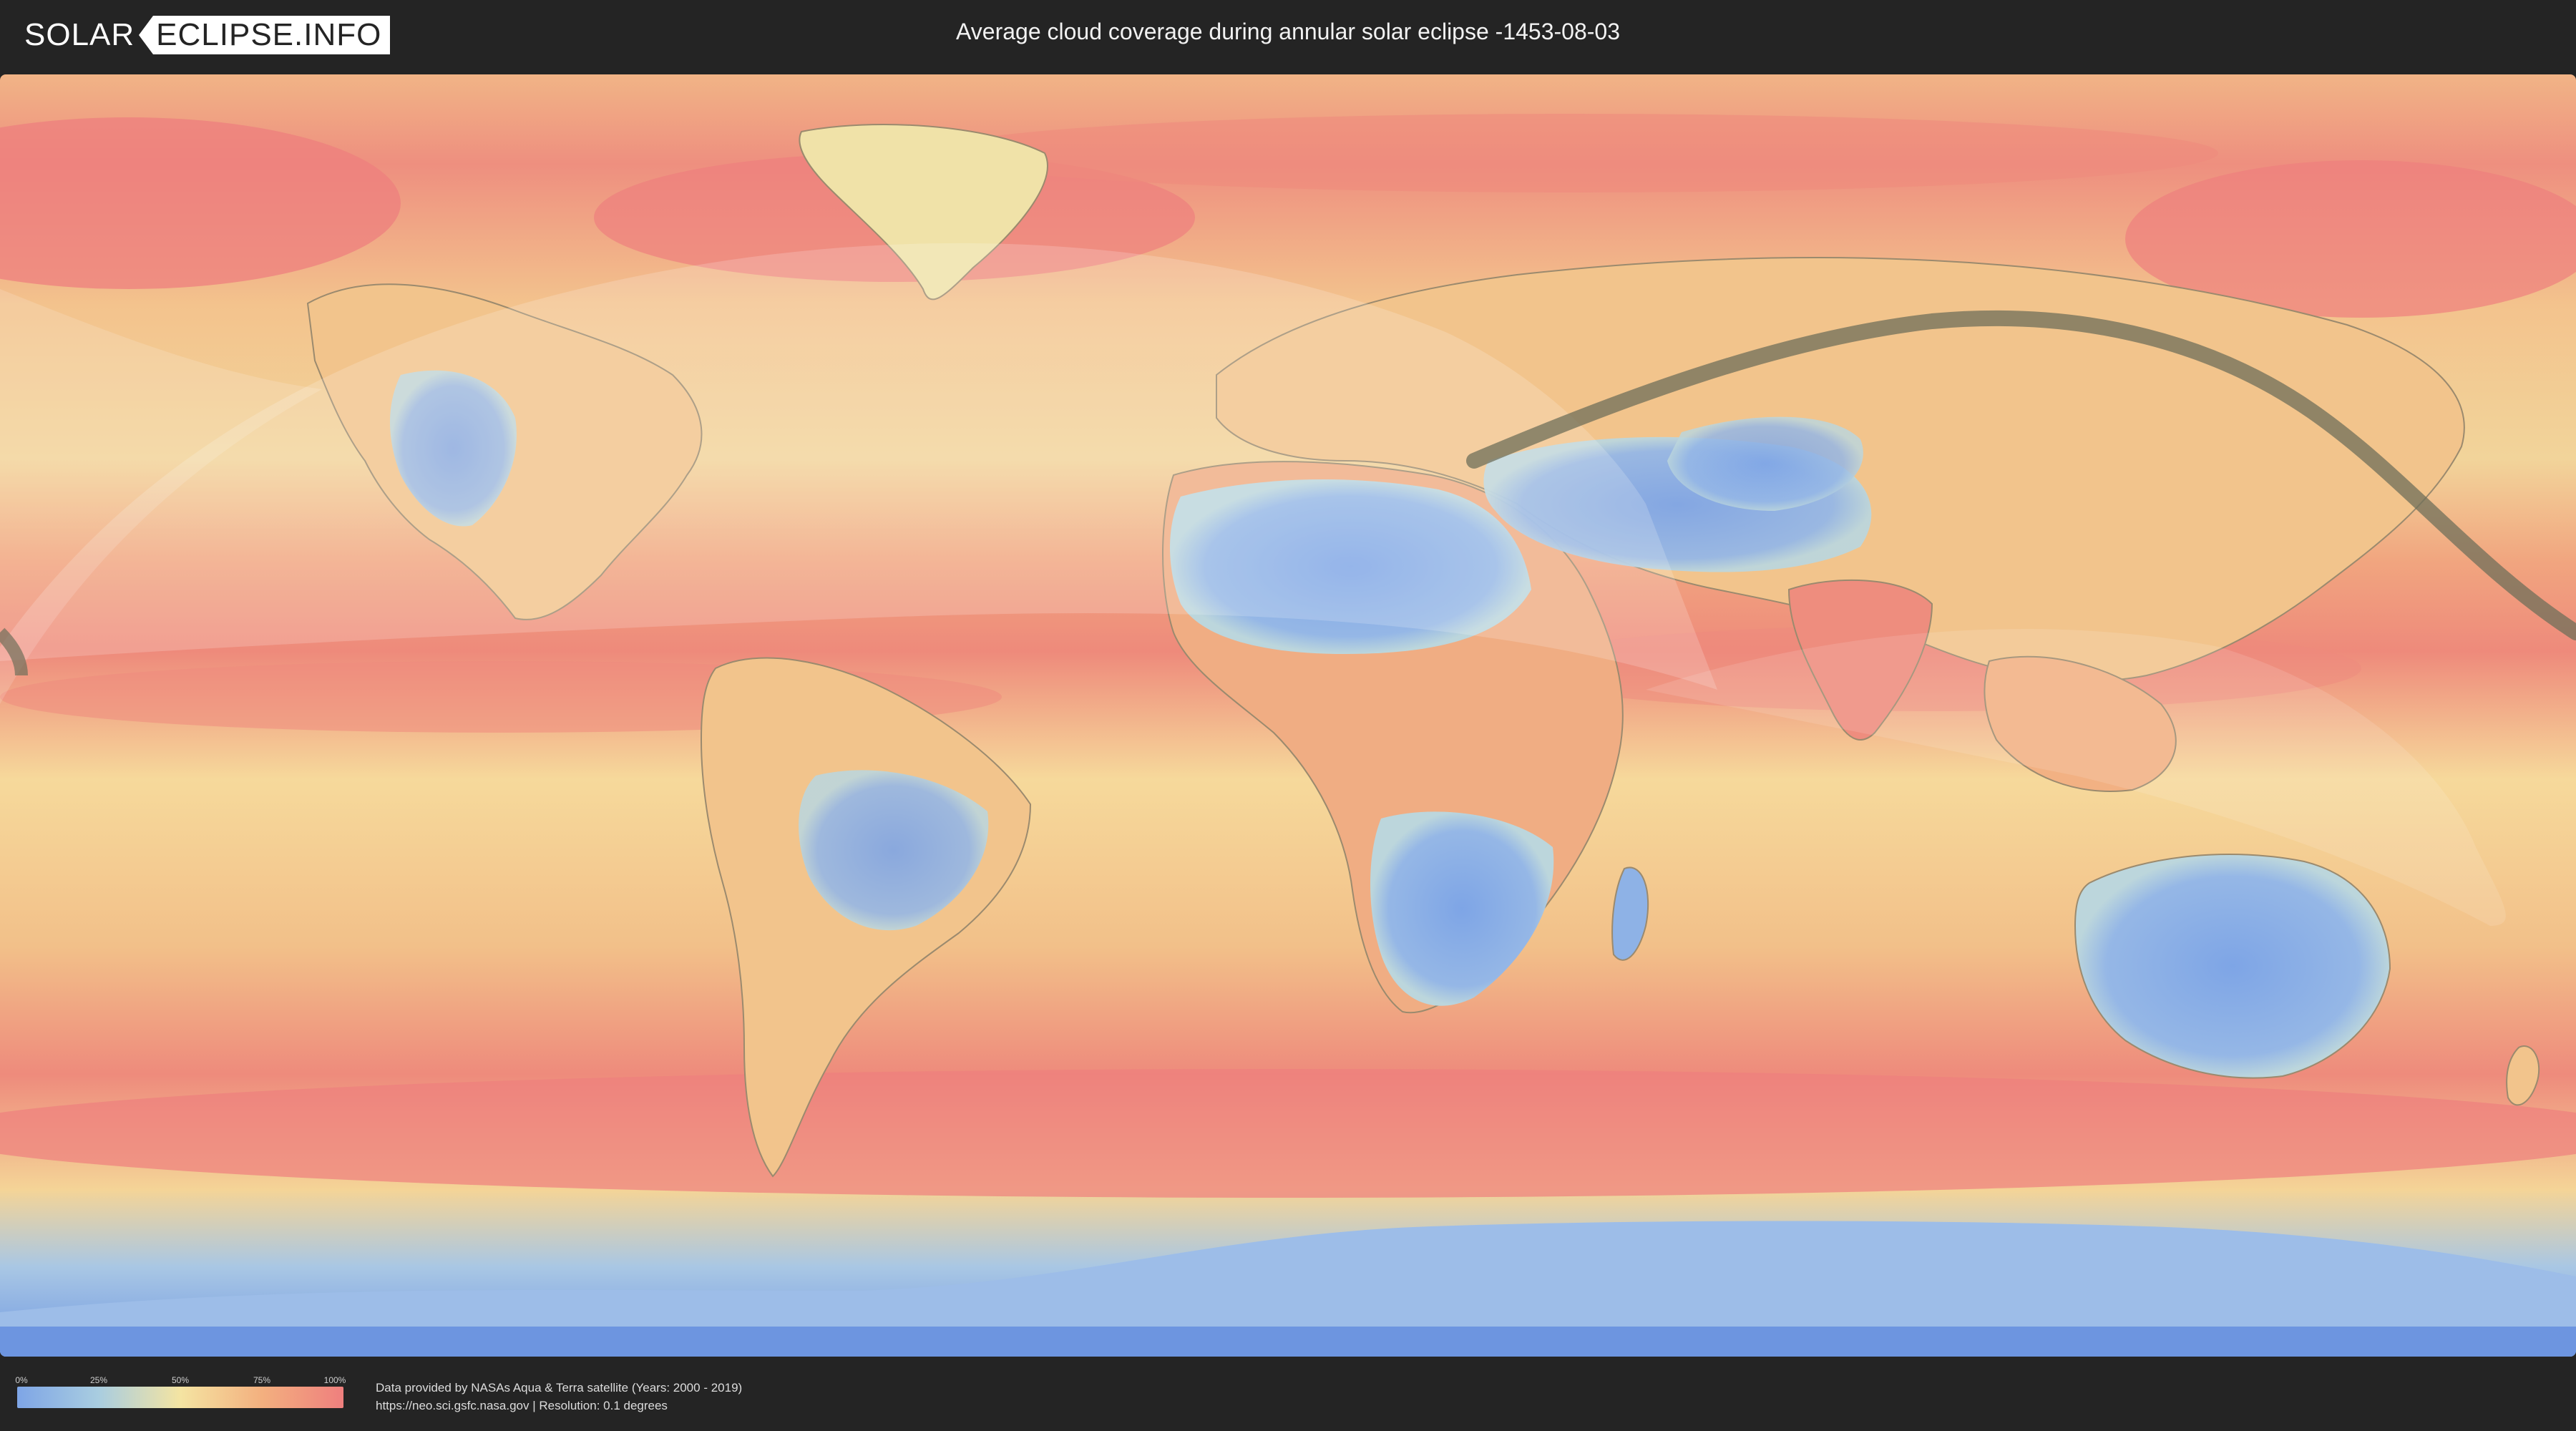 This screenshot has height=1431, width=2576. Describe the element at coordinates (1288, 1342) in the screenshot. I see `antarctica-edge` at that location.